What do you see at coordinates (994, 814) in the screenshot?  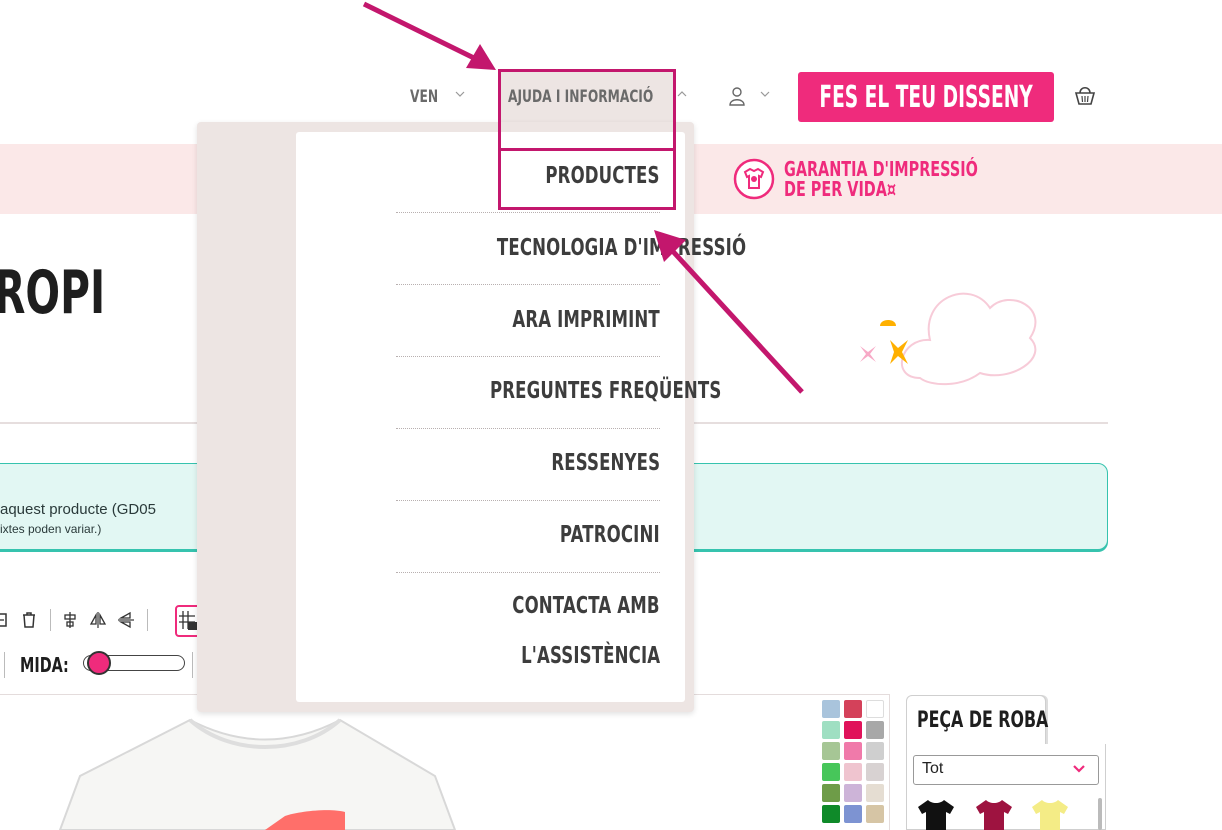 I see `burgundy-tshirt-thumb` at bounding box center [994, 814].